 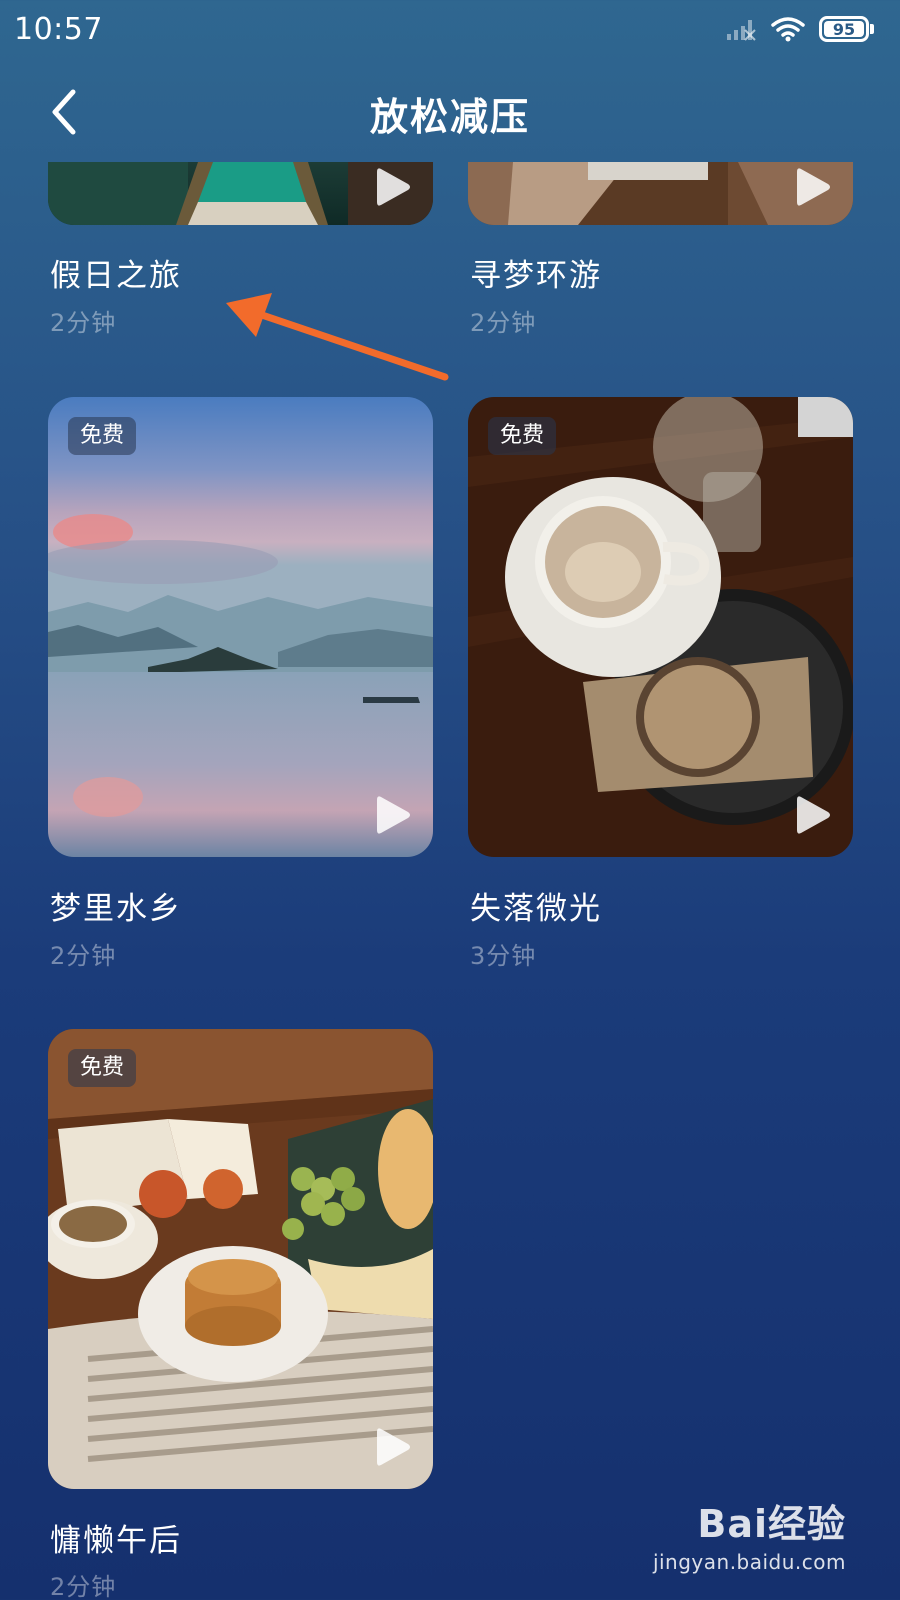 What do you see at coordinates (116, 1537) in the screenshot?
I see `item-title: 慵懒午后` at bounding box center [116, 1537].